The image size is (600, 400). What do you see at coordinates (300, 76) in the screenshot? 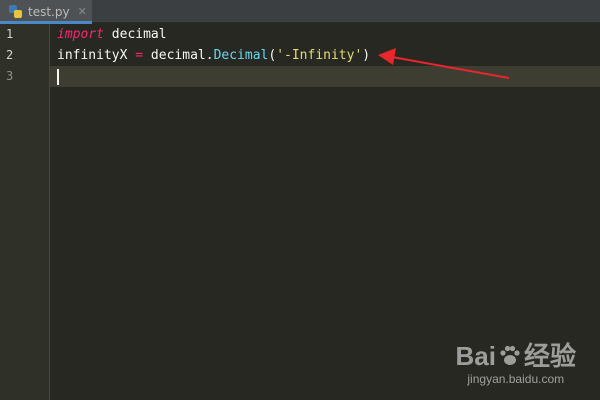
I see `current-line-highlight` at bounding box center [300, 76].